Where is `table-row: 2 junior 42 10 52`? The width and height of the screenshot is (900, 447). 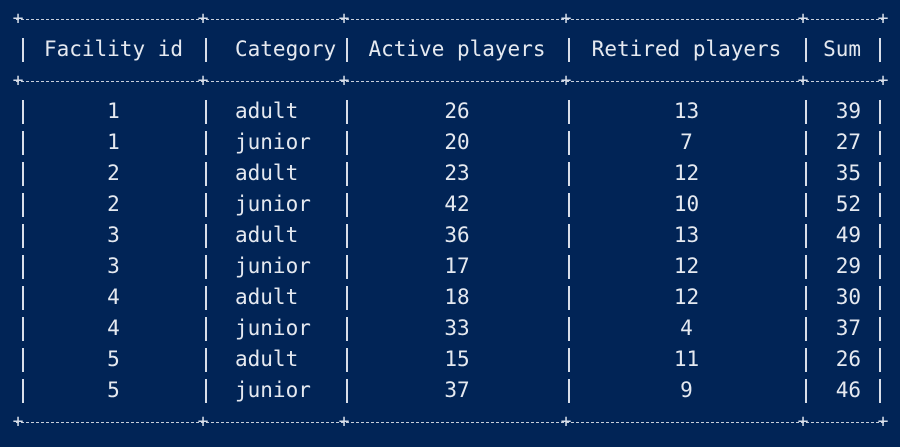 table-row: 2 junior 42 10 52 is located at coordinates (450, 204).